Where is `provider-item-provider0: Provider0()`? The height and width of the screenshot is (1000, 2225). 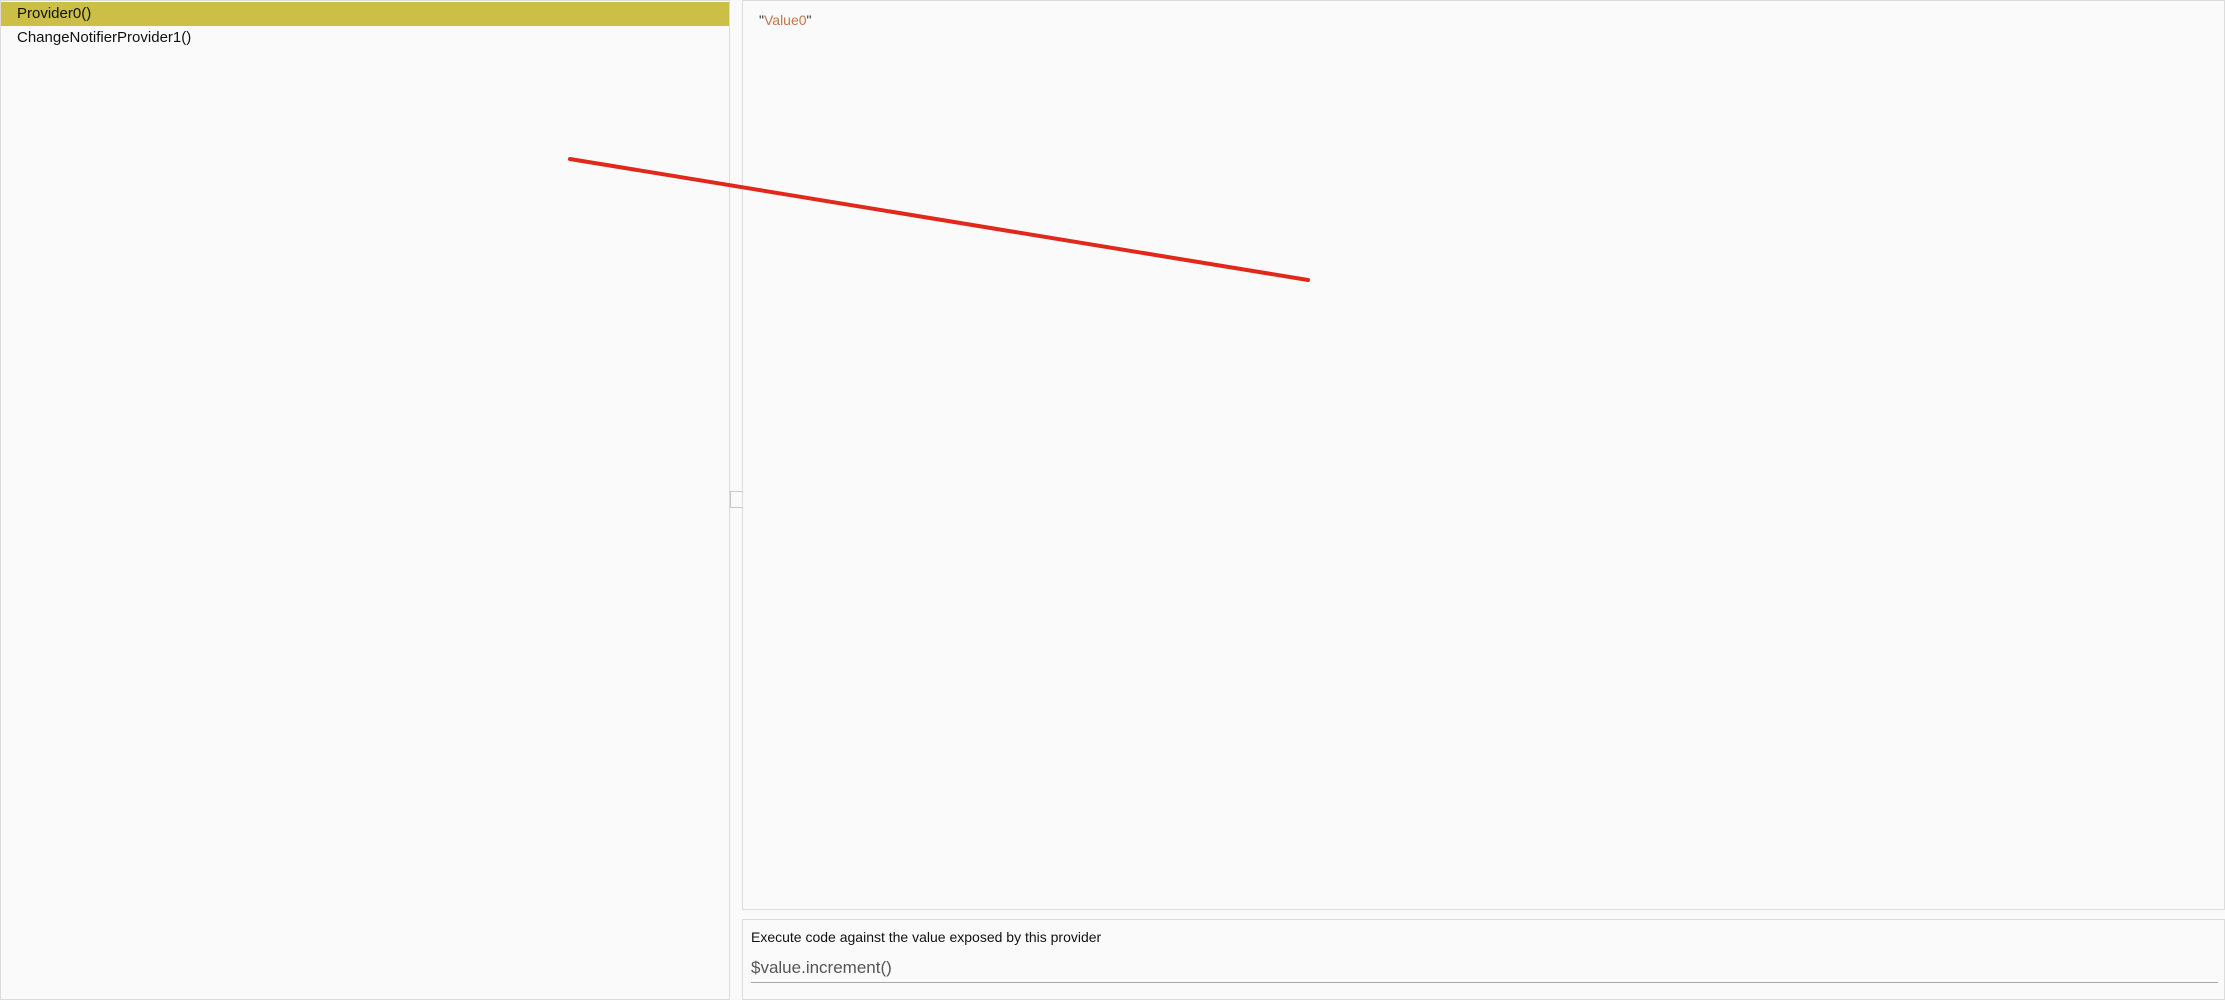 provider-item-provider0: Provider0() is located at coordinates (365, 14).